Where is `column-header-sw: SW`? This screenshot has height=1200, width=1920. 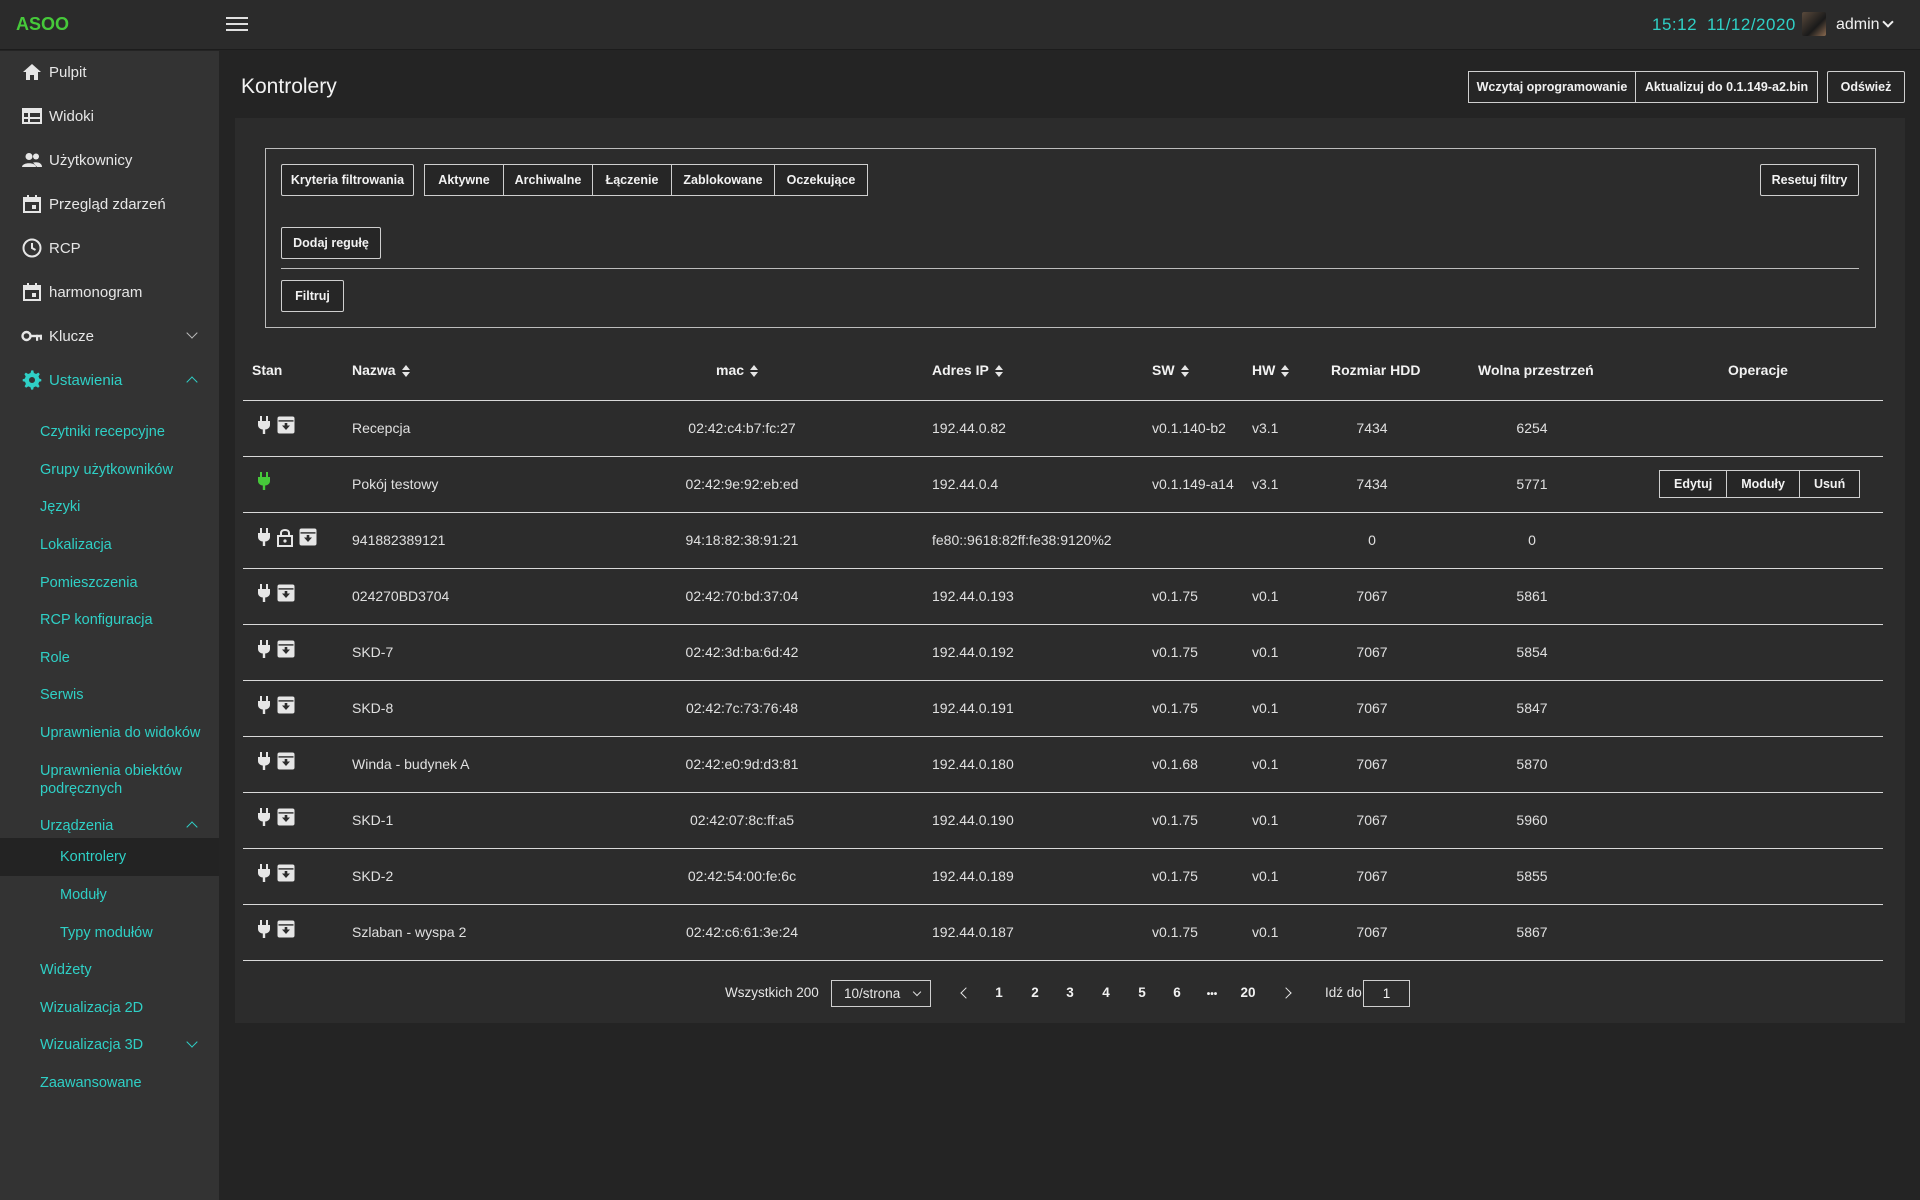 column-header-sw: SW is located at coordinates (1170, 370).